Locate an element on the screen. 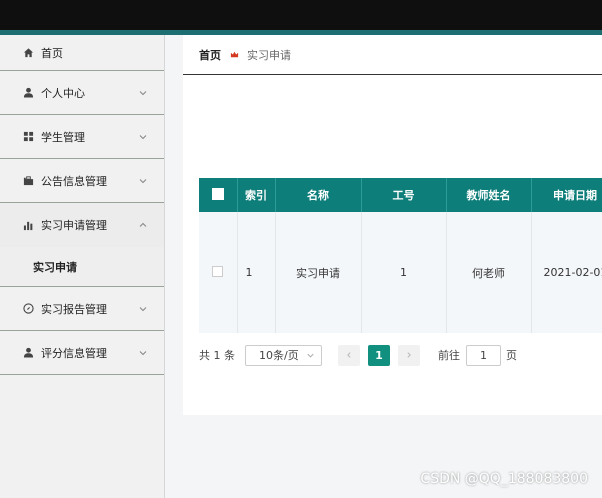  column-header: 教师姓名 is located at coordinates (489, 195).